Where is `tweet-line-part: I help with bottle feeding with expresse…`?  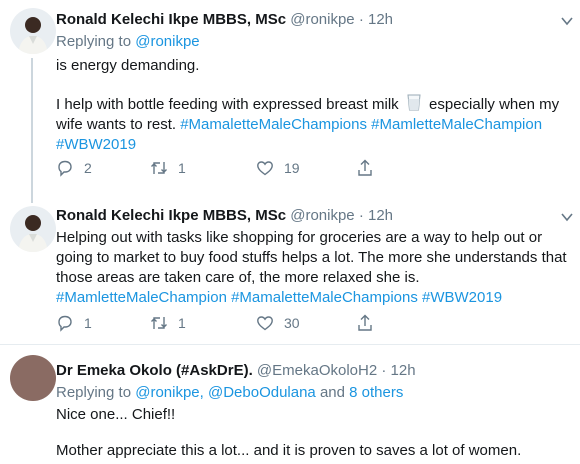
tweet-line-part: I help with bottle feeding with expresse… is located at coordinates (227, 104).